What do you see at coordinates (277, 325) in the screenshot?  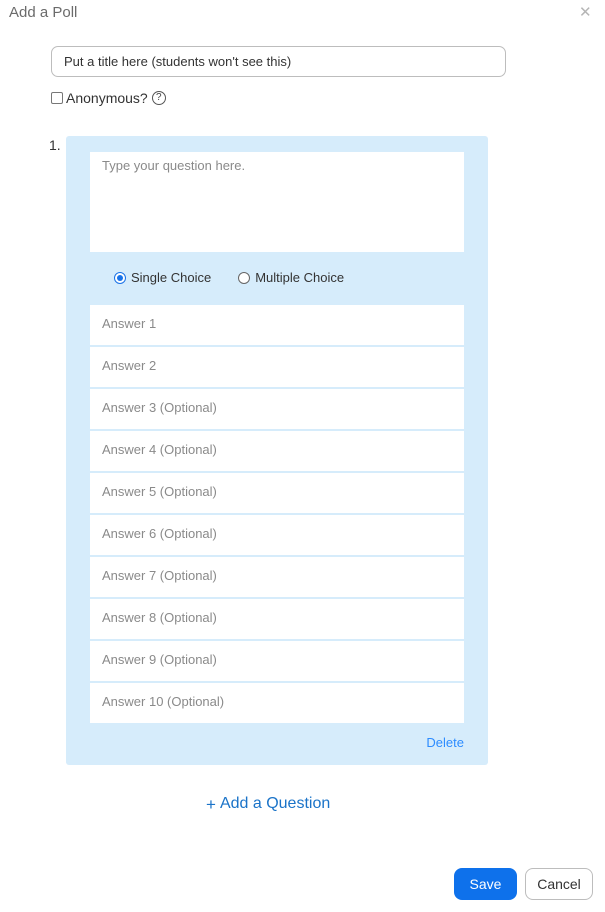 I see `answer-input-1: Answer 1` at bounding box center [277, 325].